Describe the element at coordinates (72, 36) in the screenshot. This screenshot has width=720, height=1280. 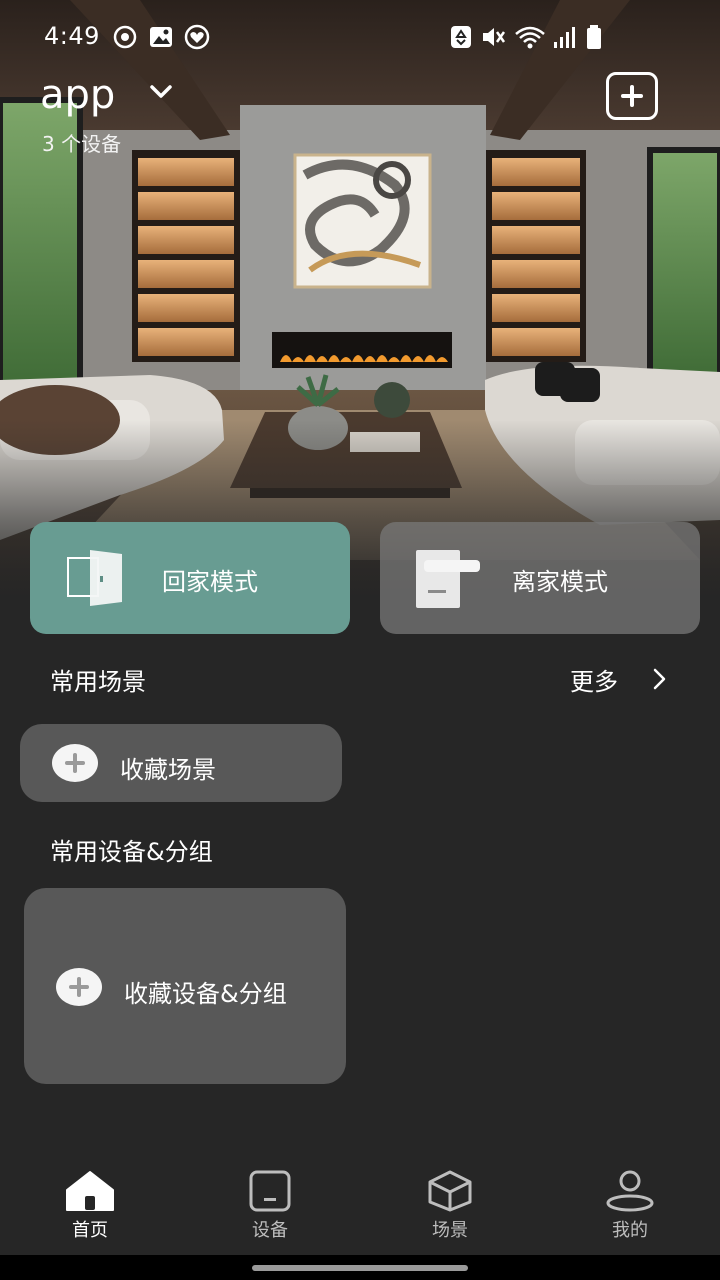
I see `status-time: 4:49` at that location.